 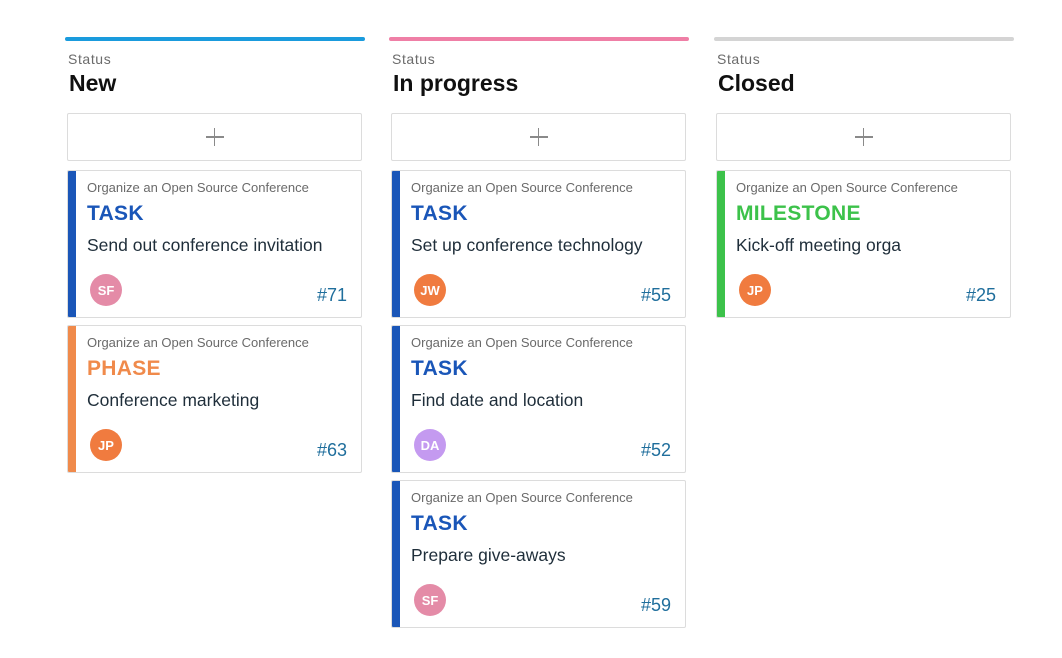 I want to click on card-id-link: #63, so click(x=332, y=450).